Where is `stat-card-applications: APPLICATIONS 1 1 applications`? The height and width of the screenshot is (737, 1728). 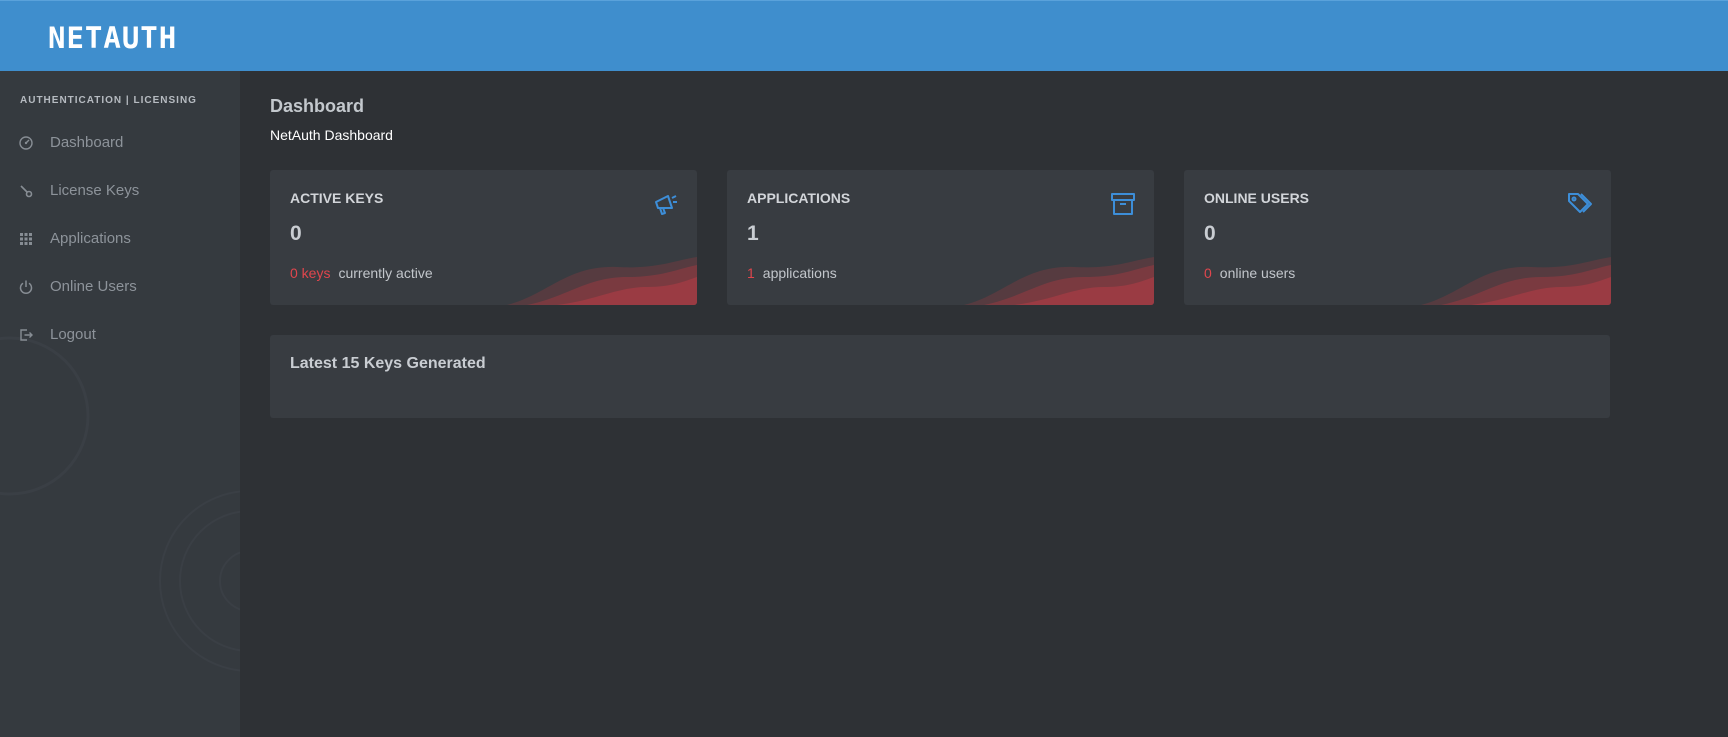 stat-card-applications: APPLICATIONS 1 1 applications is located at coordinates (940, 237).